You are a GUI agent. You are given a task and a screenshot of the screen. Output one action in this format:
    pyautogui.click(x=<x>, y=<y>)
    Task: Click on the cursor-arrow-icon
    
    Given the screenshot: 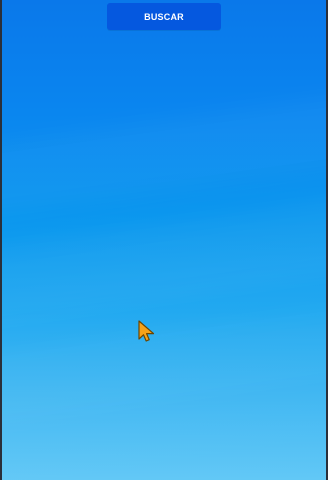 What is the action you would take?
    pyautogui.click(x=146, y=331)
    